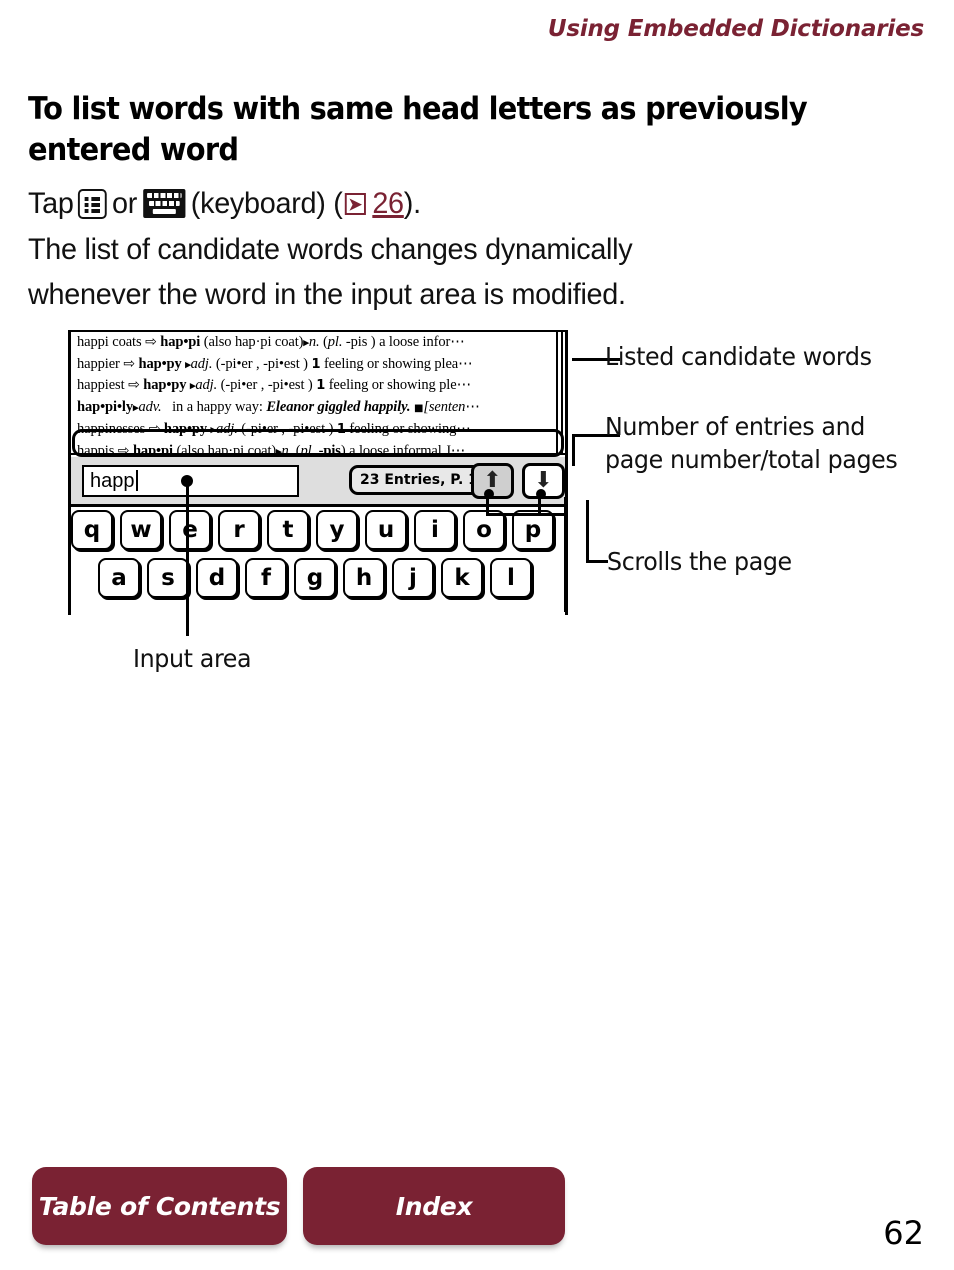 The width and height of the screenshot is (954, 1270). What do you see at coordinates (391, 363) in the screenshot?
I see `definition-text: feeling or showing plea` at bounding box center [391, 363].